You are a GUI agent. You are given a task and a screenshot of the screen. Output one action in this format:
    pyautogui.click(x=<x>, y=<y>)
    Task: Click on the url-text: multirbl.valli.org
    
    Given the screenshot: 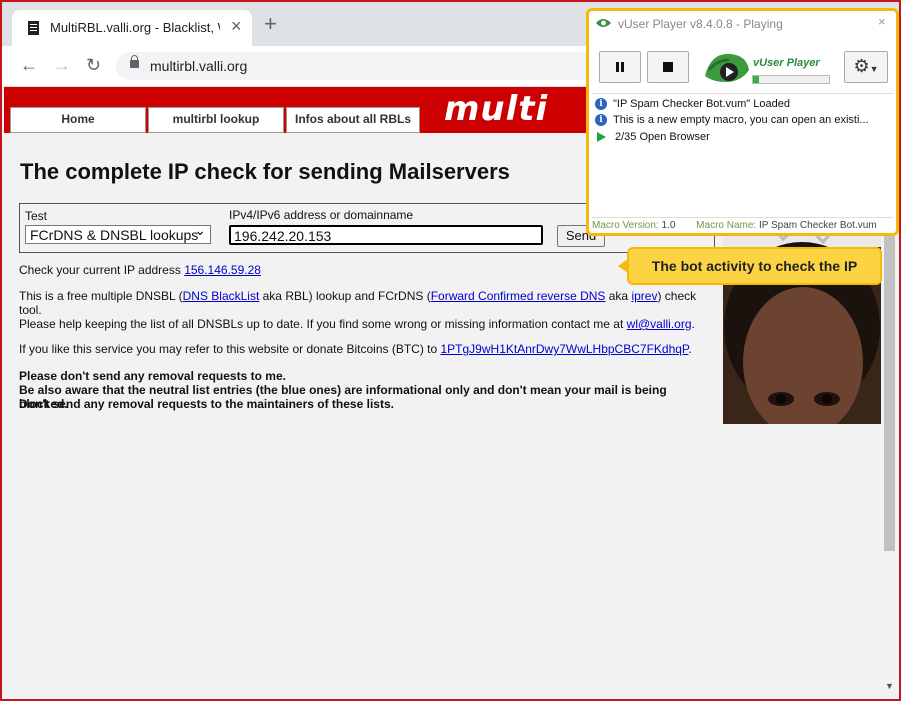 What is the action you would take?
    pyautogui.click(x=199, y=66)
    